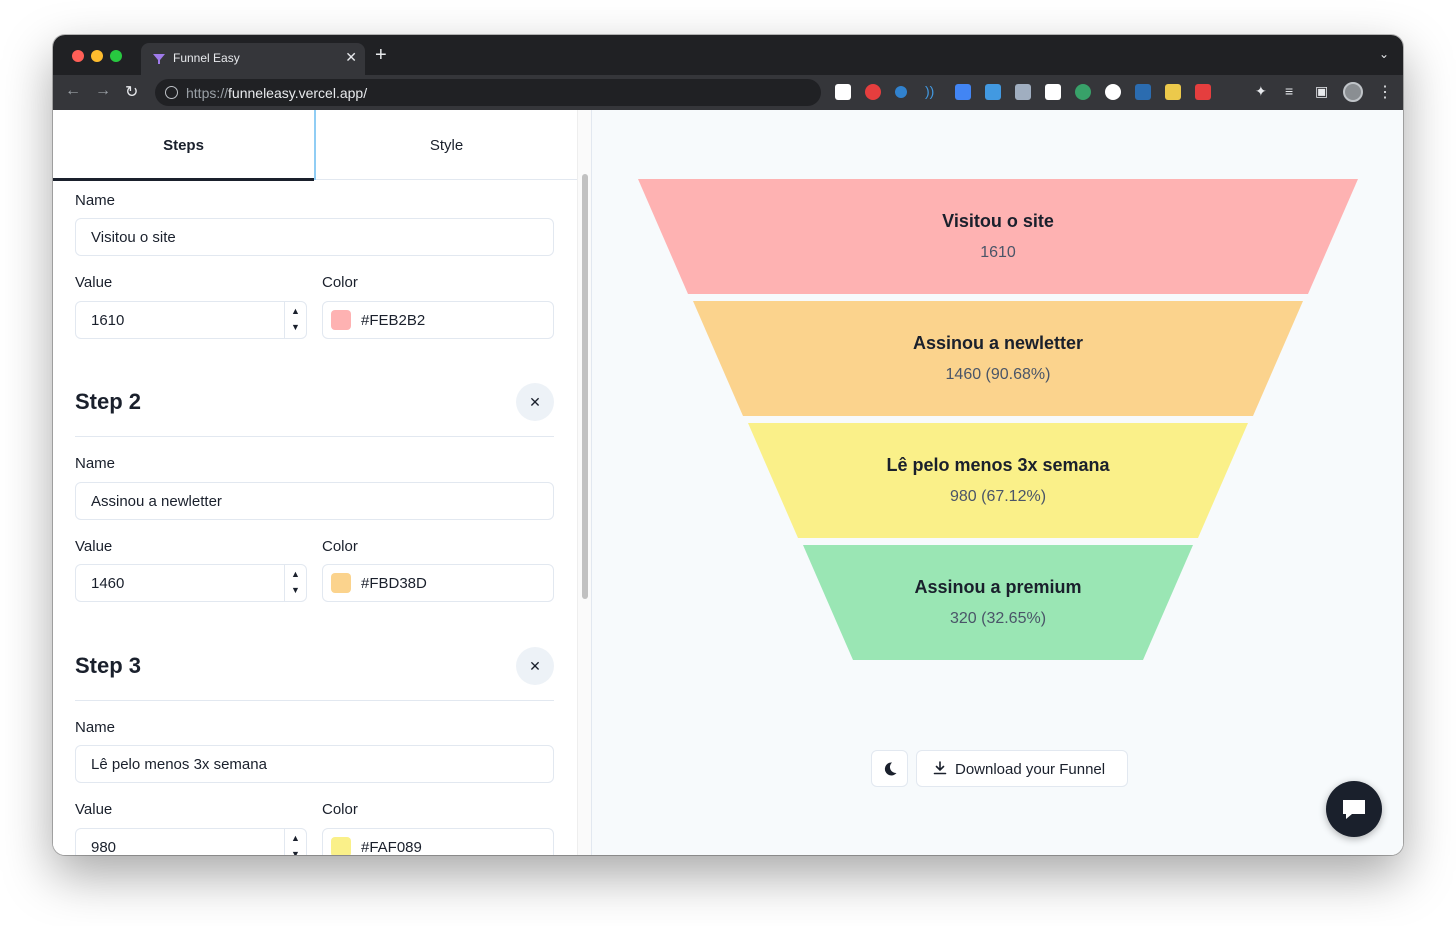 The width and height of the screenshot is (1456, 926). I want to click on browser-tab: Funnel Easy ✕, so click(253, 59).